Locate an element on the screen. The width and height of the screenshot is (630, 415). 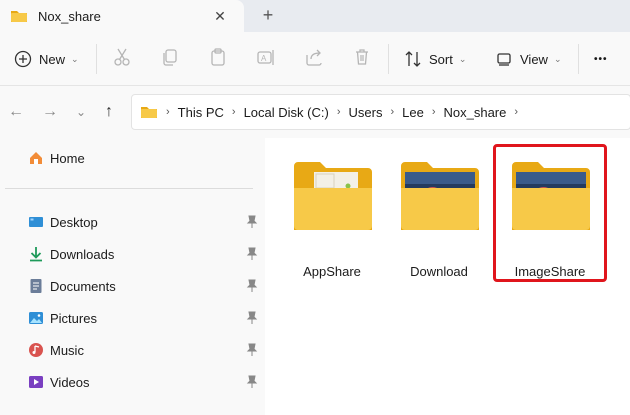
sidebar-item-music: Music is located at coordinates (146, 350).